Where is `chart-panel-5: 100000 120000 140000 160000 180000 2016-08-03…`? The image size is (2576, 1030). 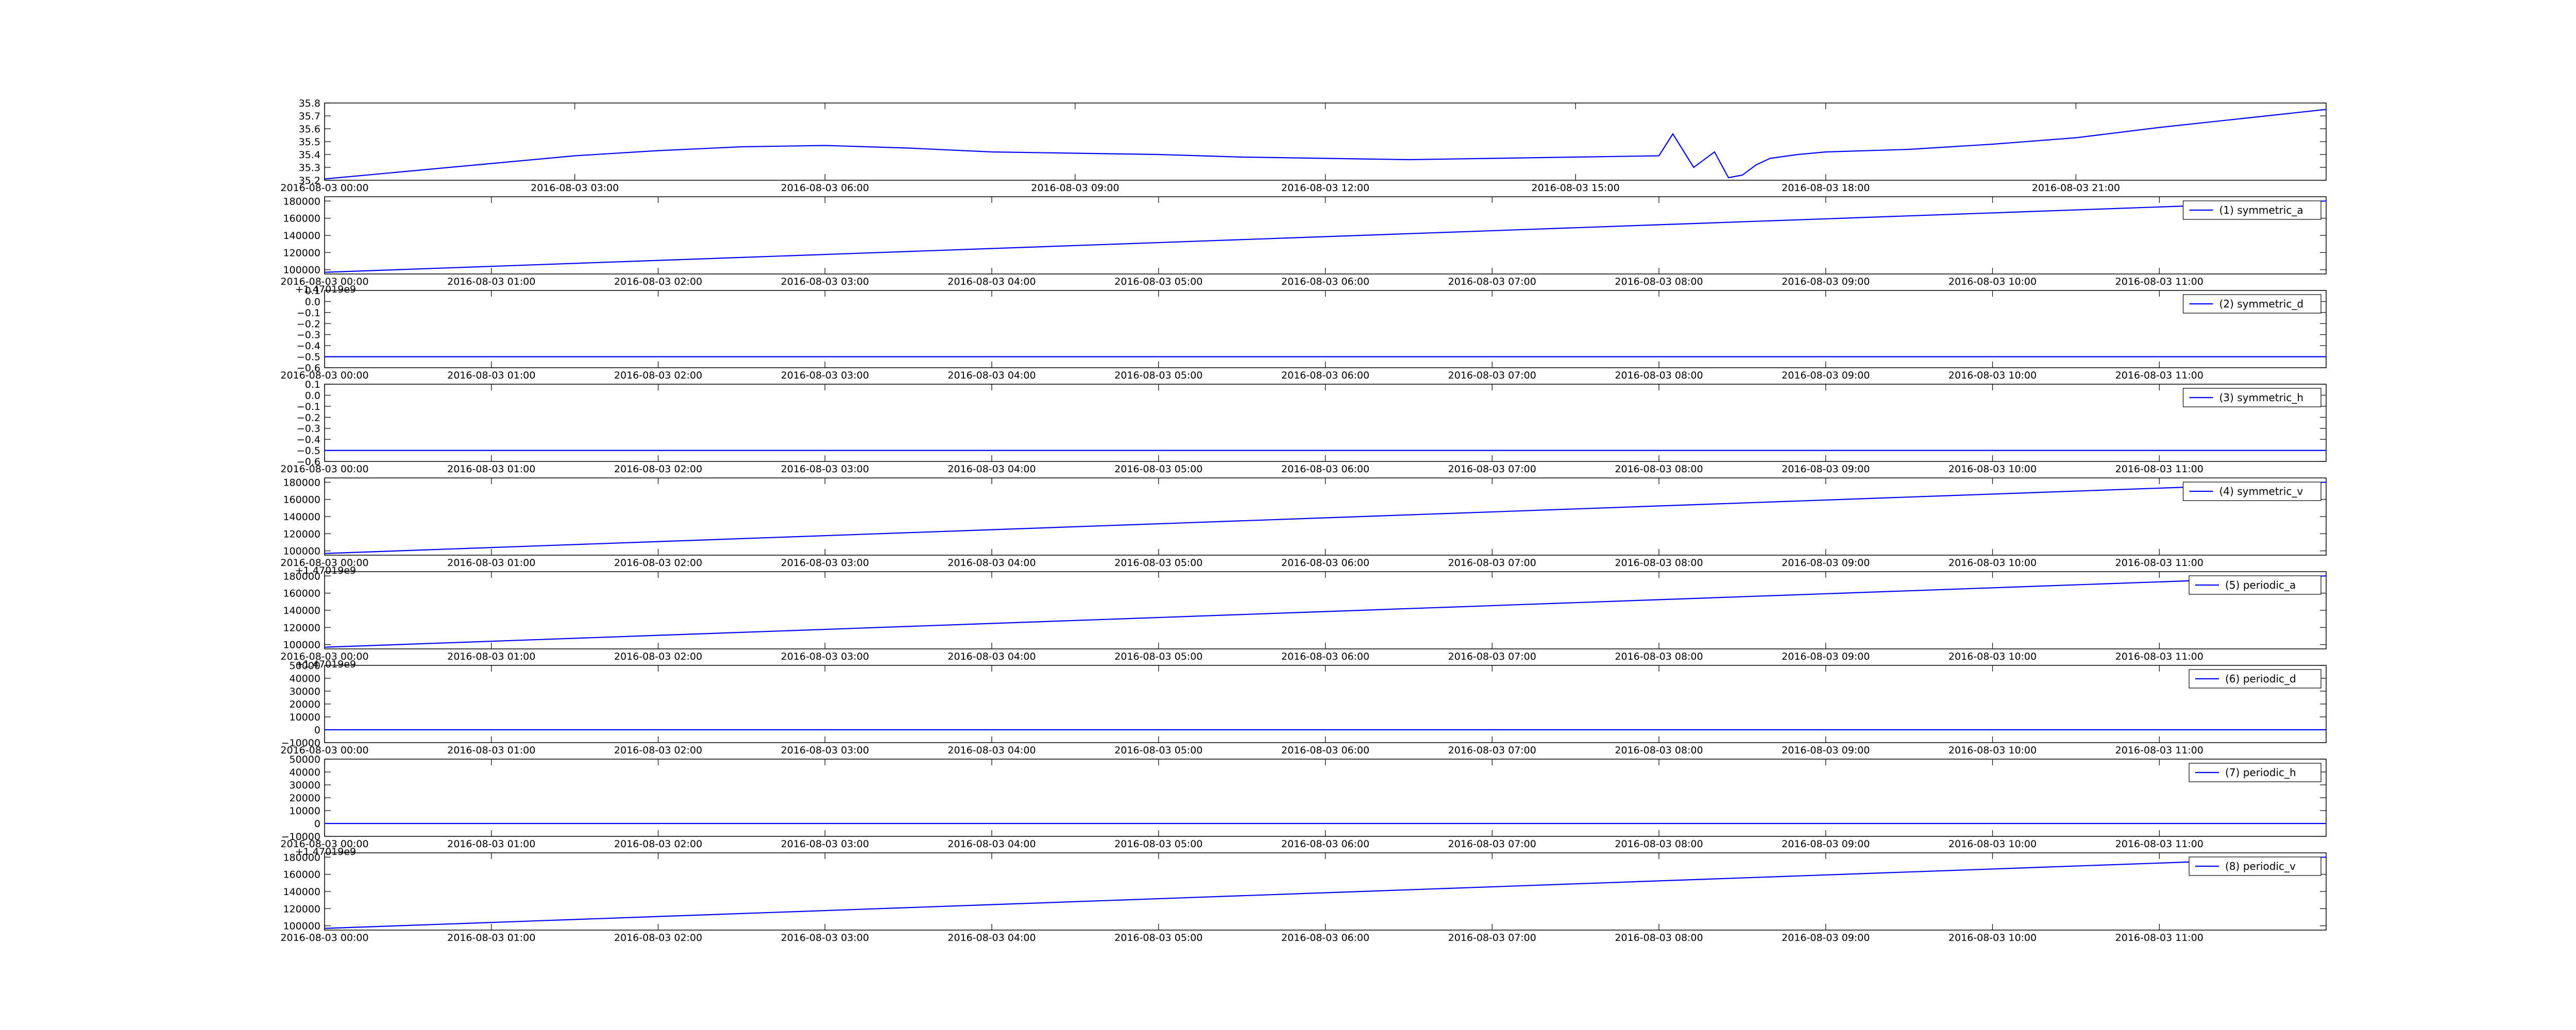 chart-panel-5: 100000 120000 140000 160000 180000 2016-08-03… is located at coordinates (1303, 620).